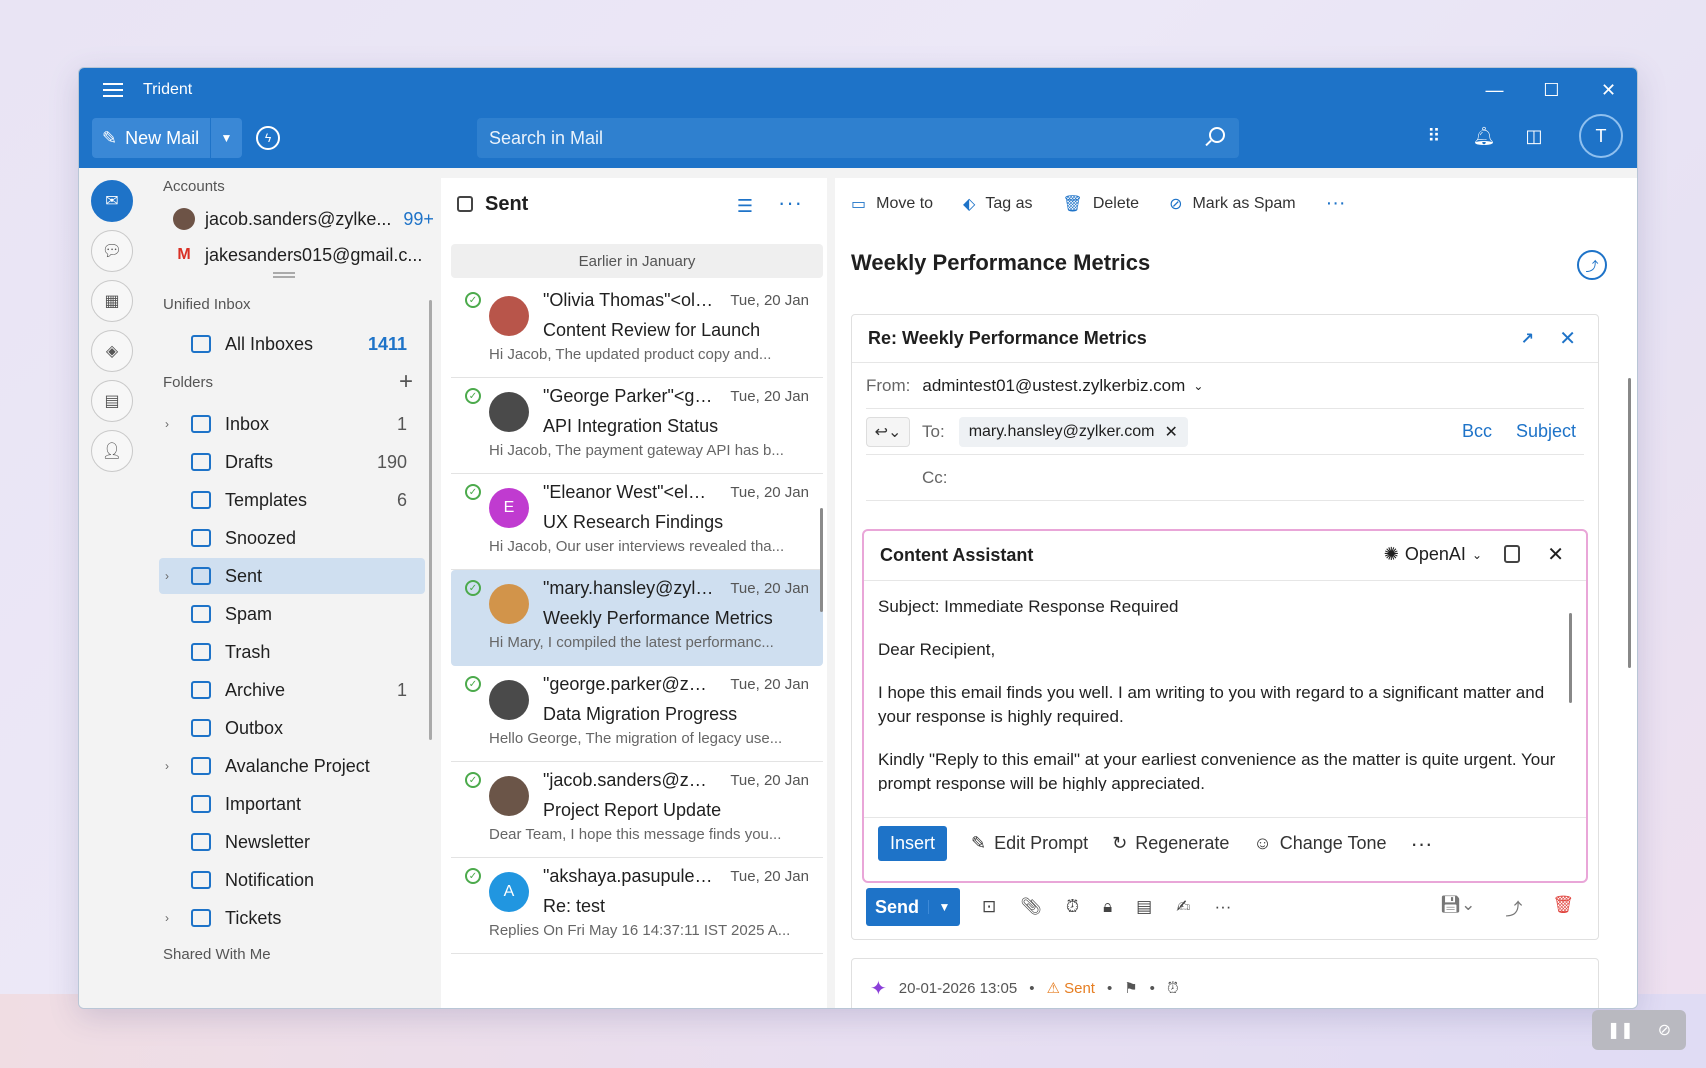 This screenshot has width=1706, height=1068. What do you see at coordinates (1232, 204) in the screenshot?
I see `mark-as-spam-button: ⊘ Mark as Spam` at bounding box center [1232, 204].